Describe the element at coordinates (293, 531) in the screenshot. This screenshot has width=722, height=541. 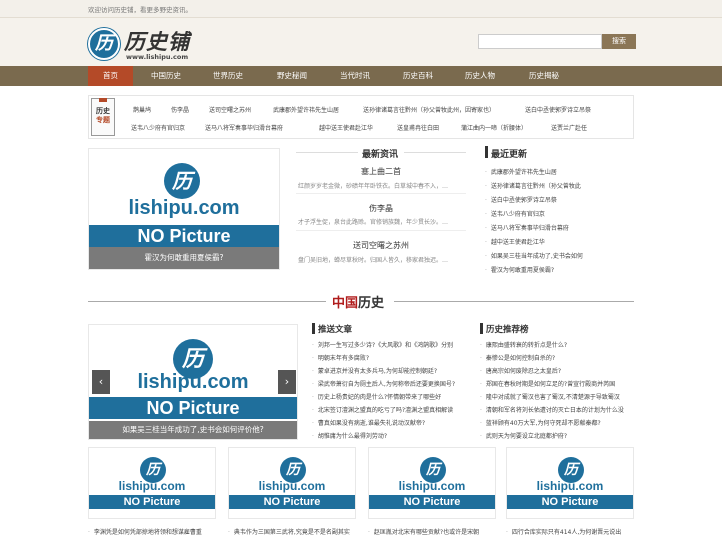
I see `thumbnail-caption: 典韦作为三国第三武将,究竟是不是名副其实` at that location.